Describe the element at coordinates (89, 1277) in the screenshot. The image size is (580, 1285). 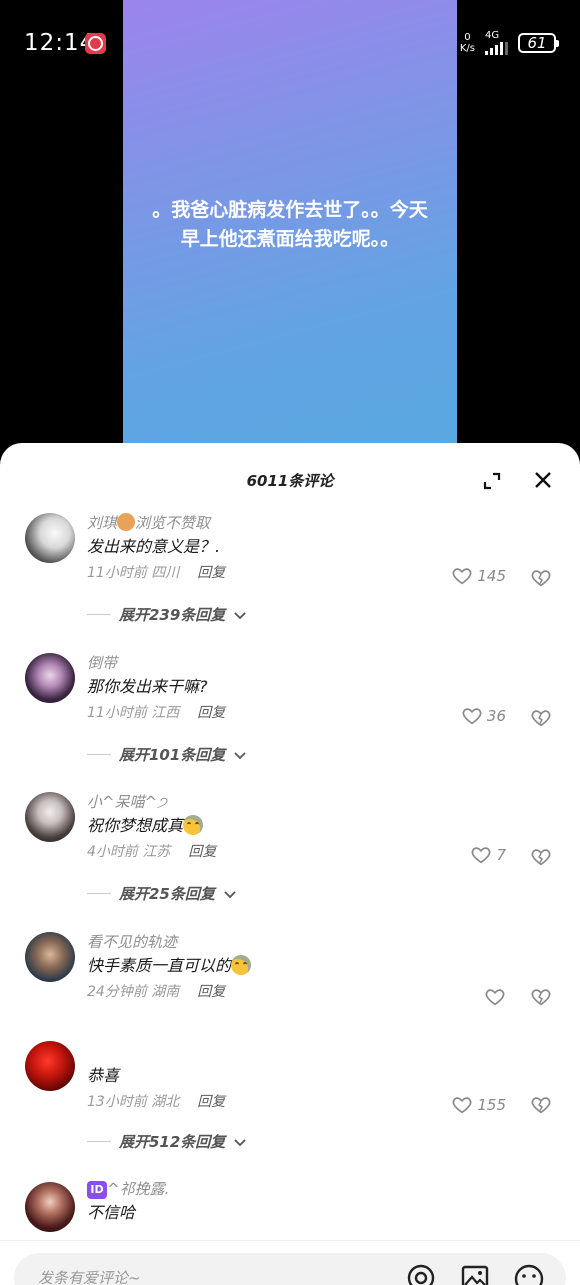
I see `comment-input-placeholder: 发条有爱评论~` at that location.